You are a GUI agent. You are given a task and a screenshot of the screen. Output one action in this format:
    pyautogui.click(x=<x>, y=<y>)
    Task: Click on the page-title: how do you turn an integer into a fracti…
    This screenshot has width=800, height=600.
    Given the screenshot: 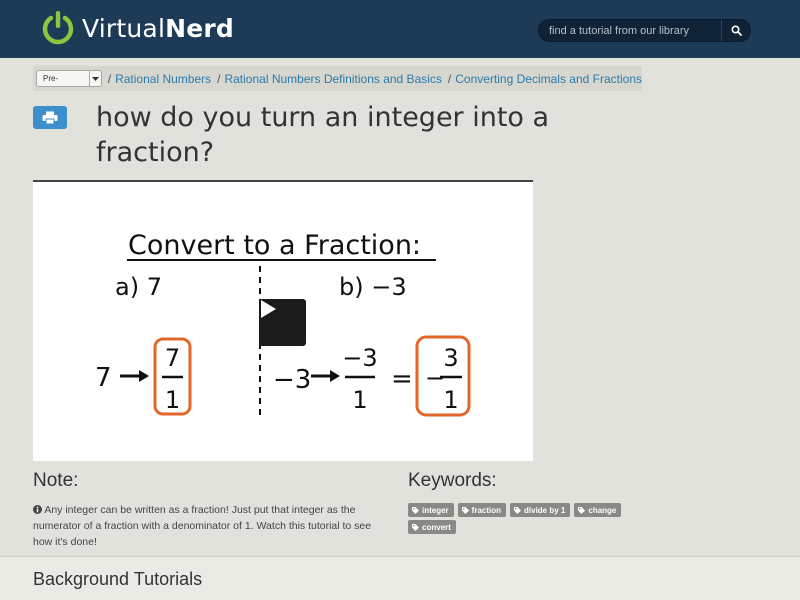 What is the action you would take?
    pyautogui.click(x=323, y=135)
    